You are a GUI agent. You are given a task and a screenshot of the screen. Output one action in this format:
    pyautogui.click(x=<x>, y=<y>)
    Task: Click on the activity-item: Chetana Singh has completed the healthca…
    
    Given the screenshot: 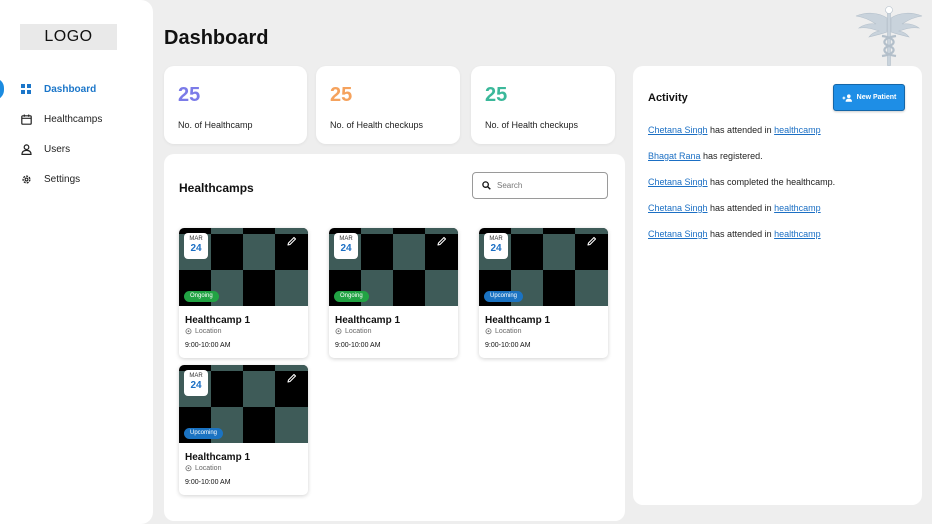 What is the action you would take?
    pyautogui.click(x=780, y=189)
    